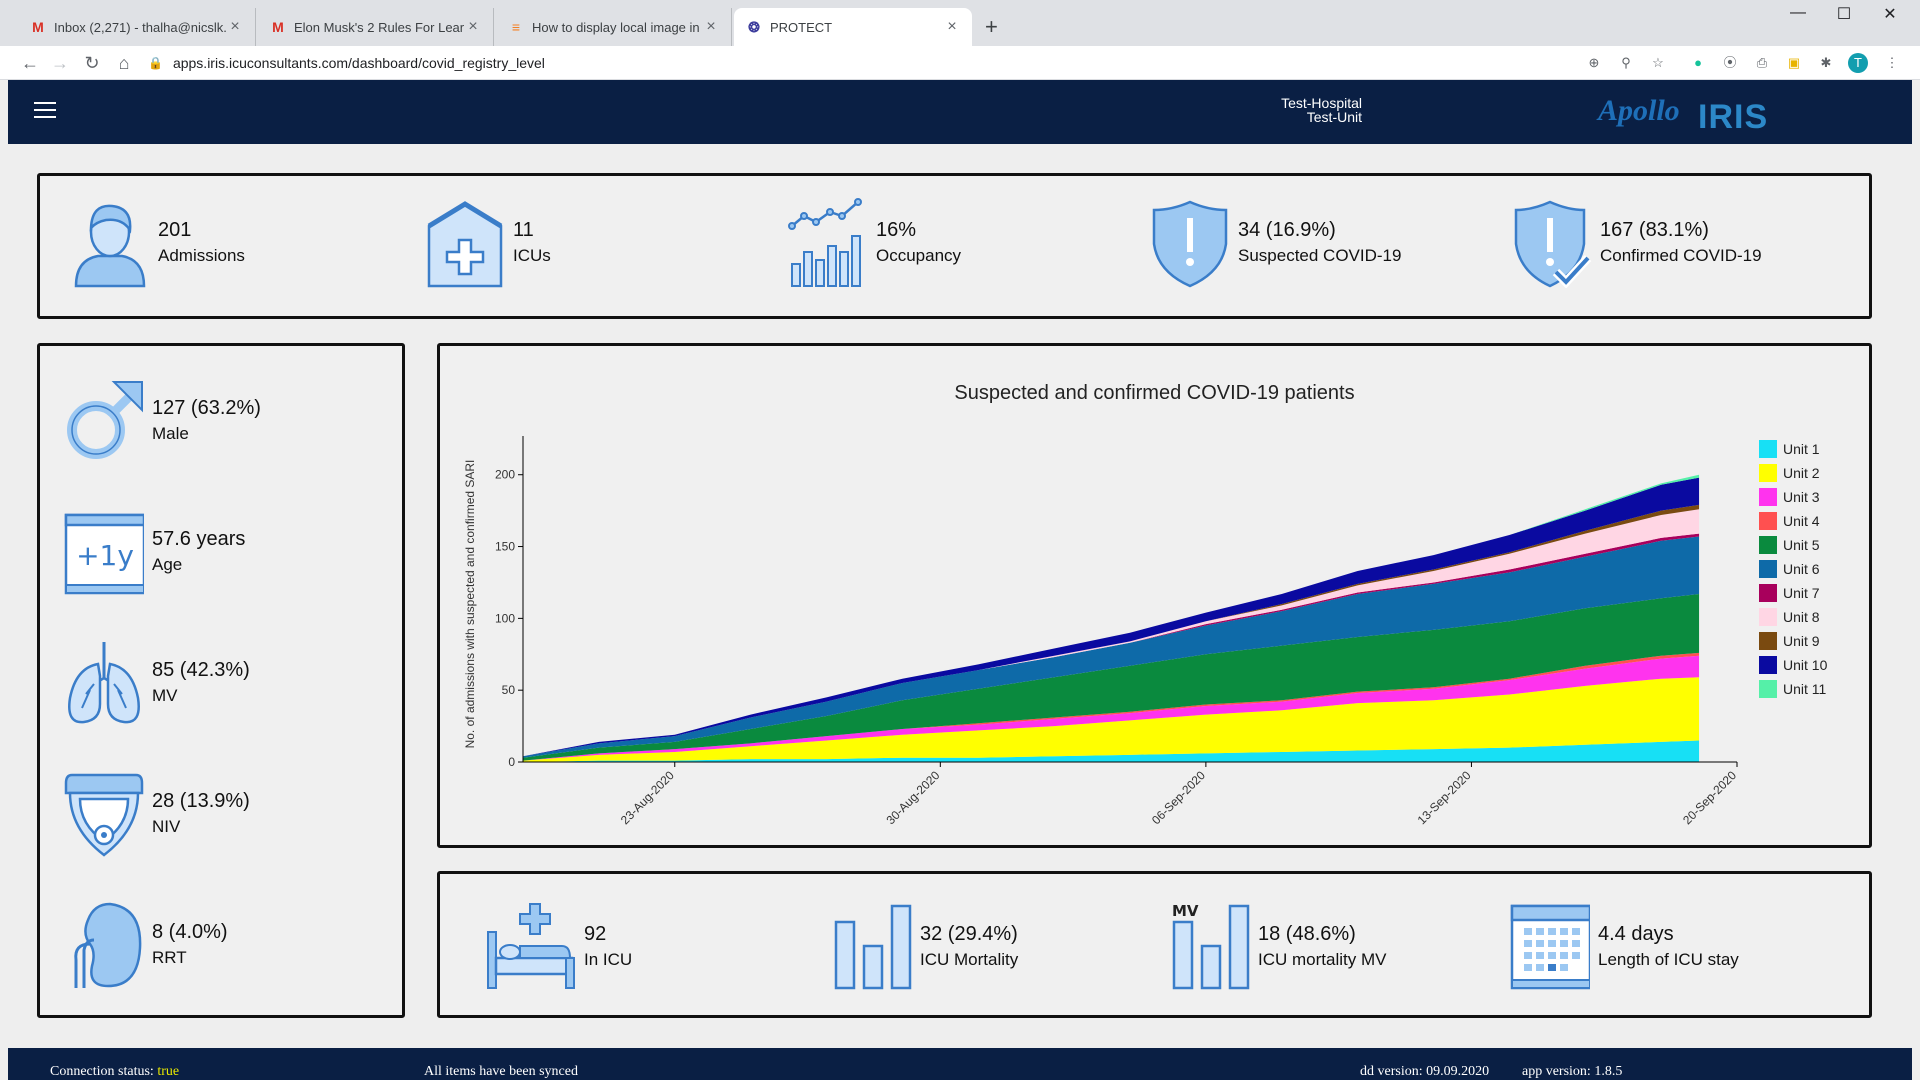 The image size is (1920, 1080). What do you see at coordinates (647, 797) in the screenshot?
I see `x-tick-label: 23-Aug-2020` at bounding box center [647, 797].